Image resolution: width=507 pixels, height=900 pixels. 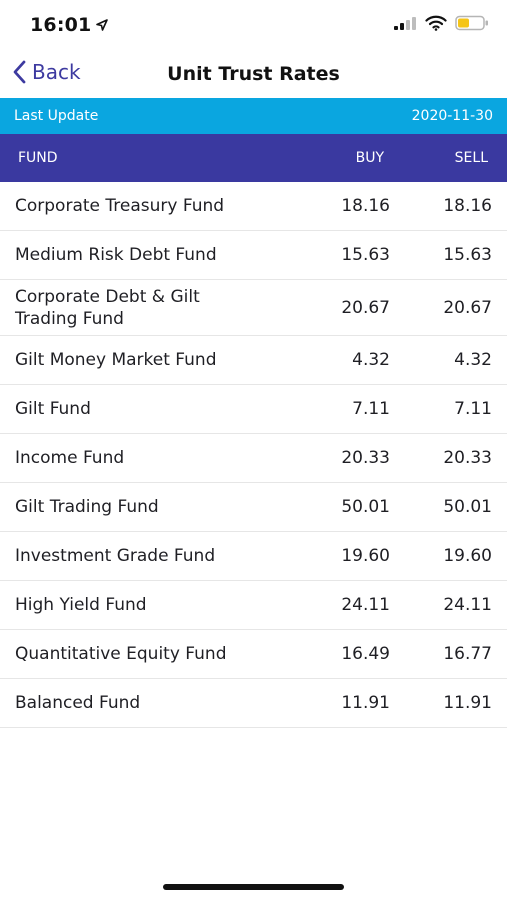 I want to click on sell-rate: 24.11, so click(x=467, y=605).